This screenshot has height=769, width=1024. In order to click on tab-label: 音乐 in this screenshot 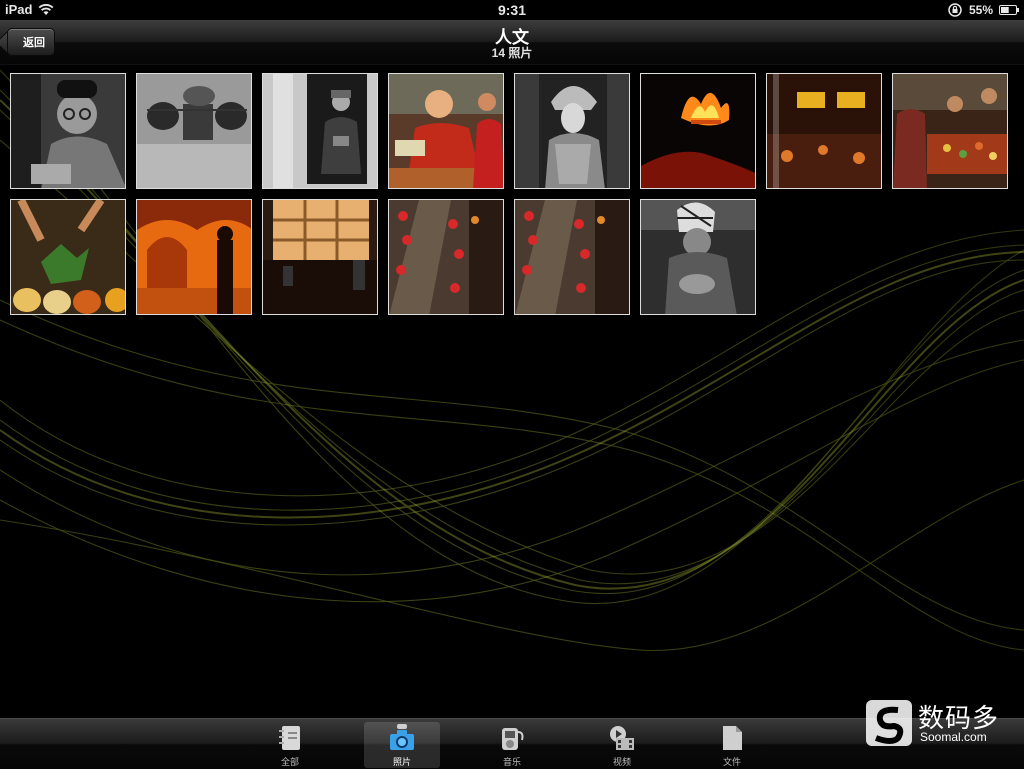, I will do `click(511, 762)`.